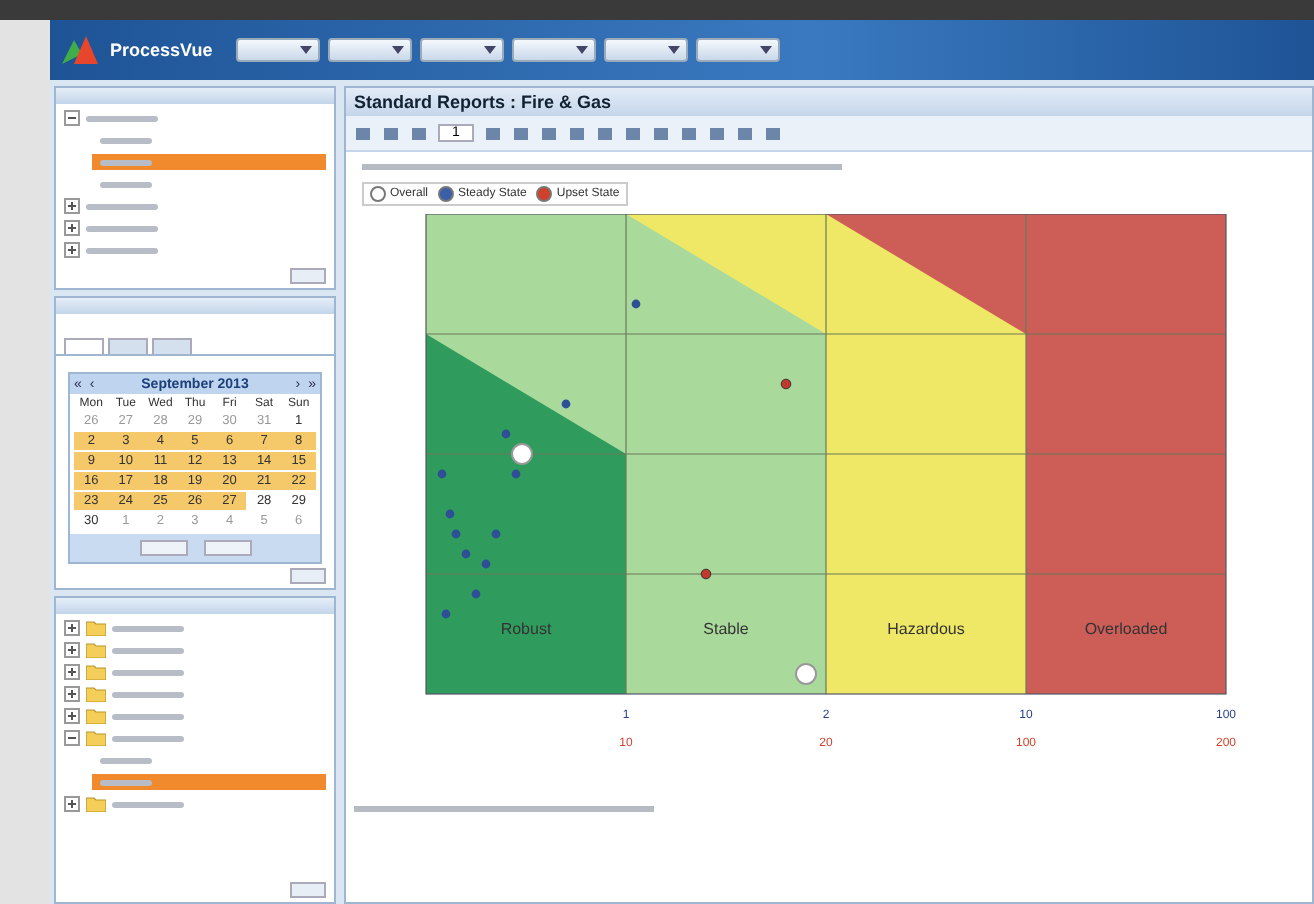  Describe the element at coordinates (829, 102) in the screenshot. I see `report-title: Standard Reports : Fire & Gas` at that location.